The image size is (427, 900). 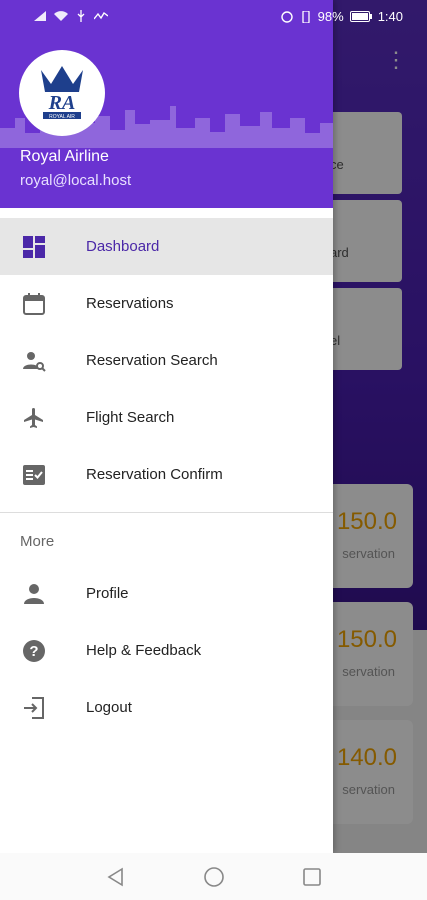 What do you see at coordinates (123, 246) in the screenshot?
I see `menu-item-label: Dashboard` at bounding box center [123, 246].